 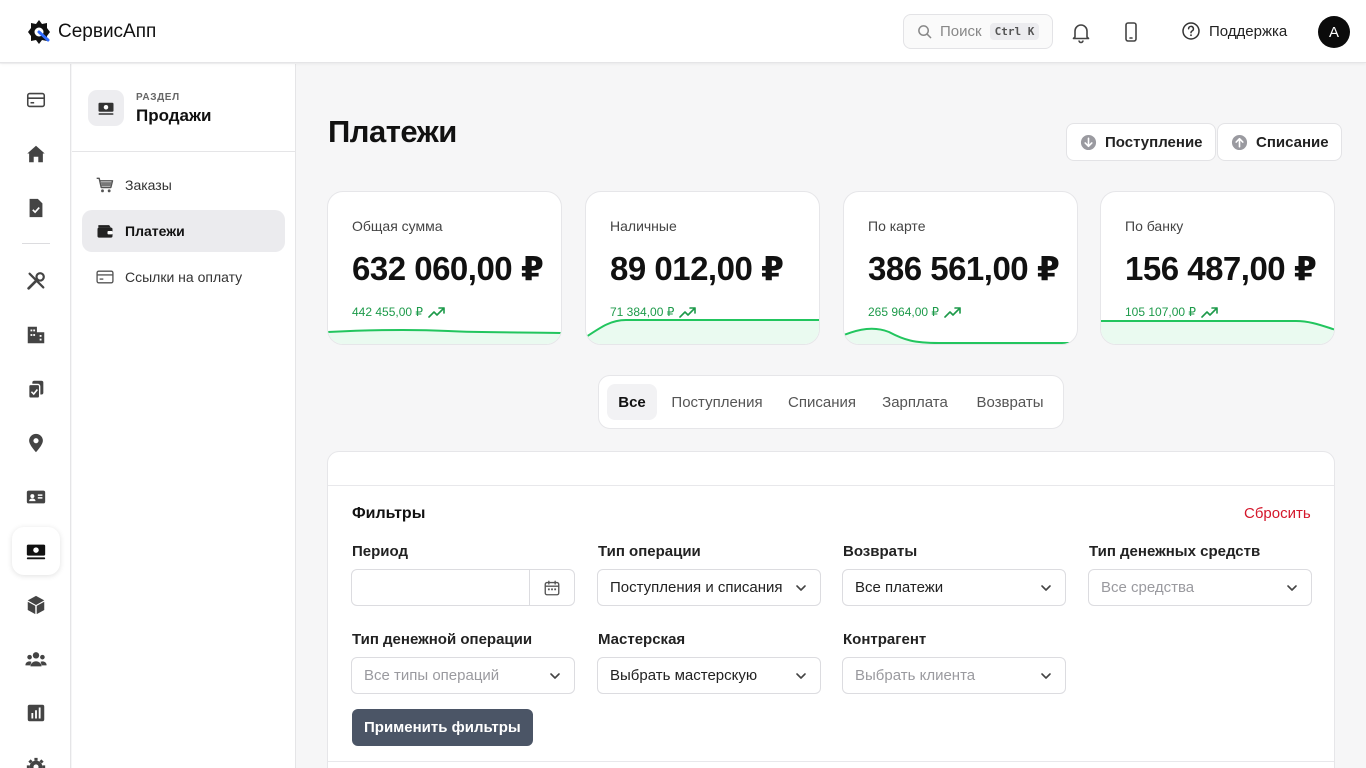 I want to click on filters-title: Фильтры, so click(x=389, y=513).